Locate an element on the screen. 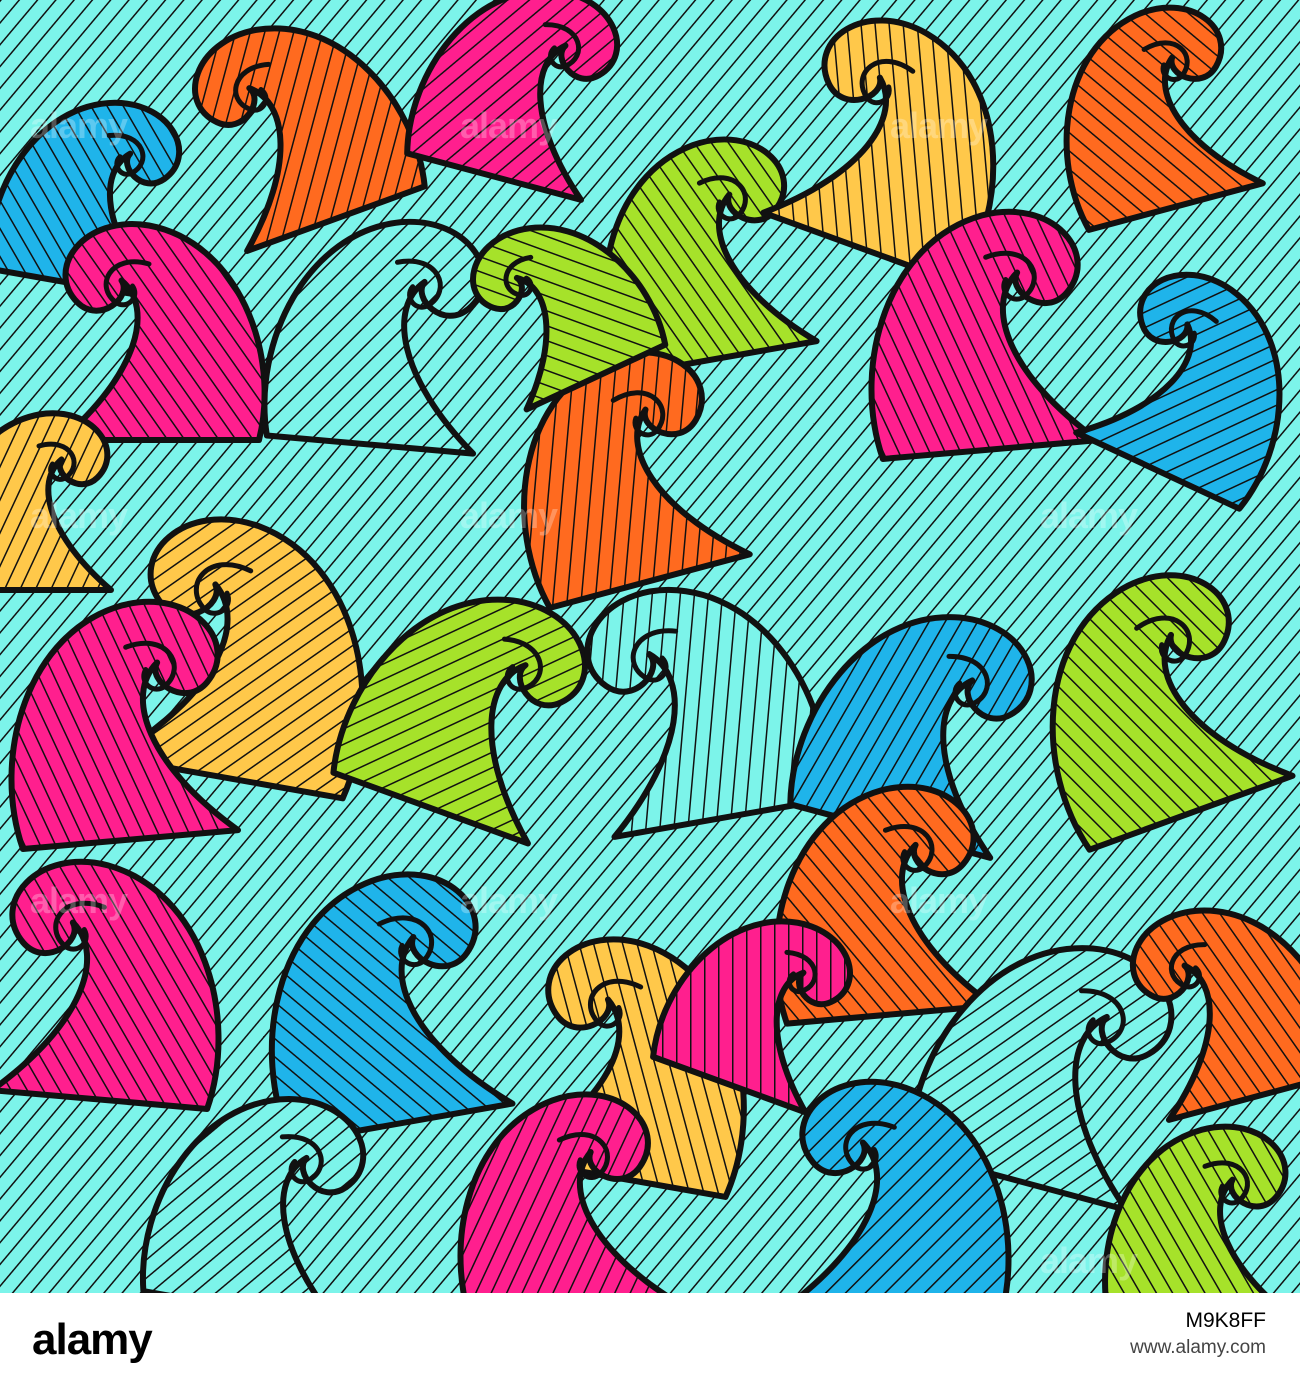 Image resolution: width=1300 pixels, height=1390 pixels. site-url: www.alamy.com is located at coordinates (1198, 1347).